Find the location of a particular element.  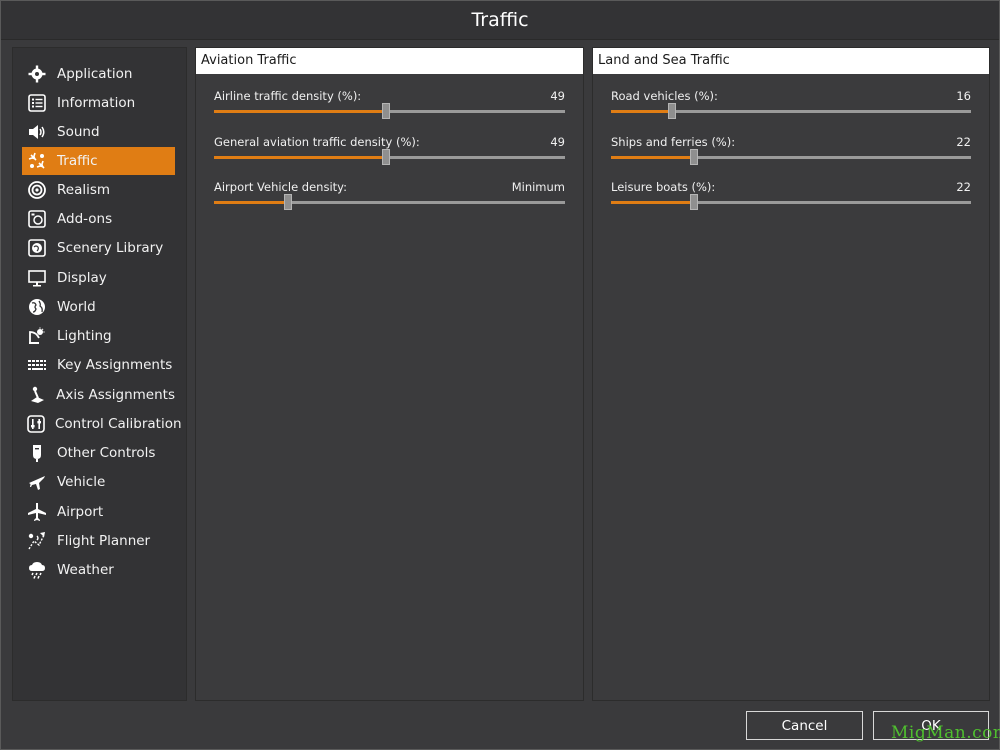

sidebar-item-display: Display is located at coordinates (98, 278).